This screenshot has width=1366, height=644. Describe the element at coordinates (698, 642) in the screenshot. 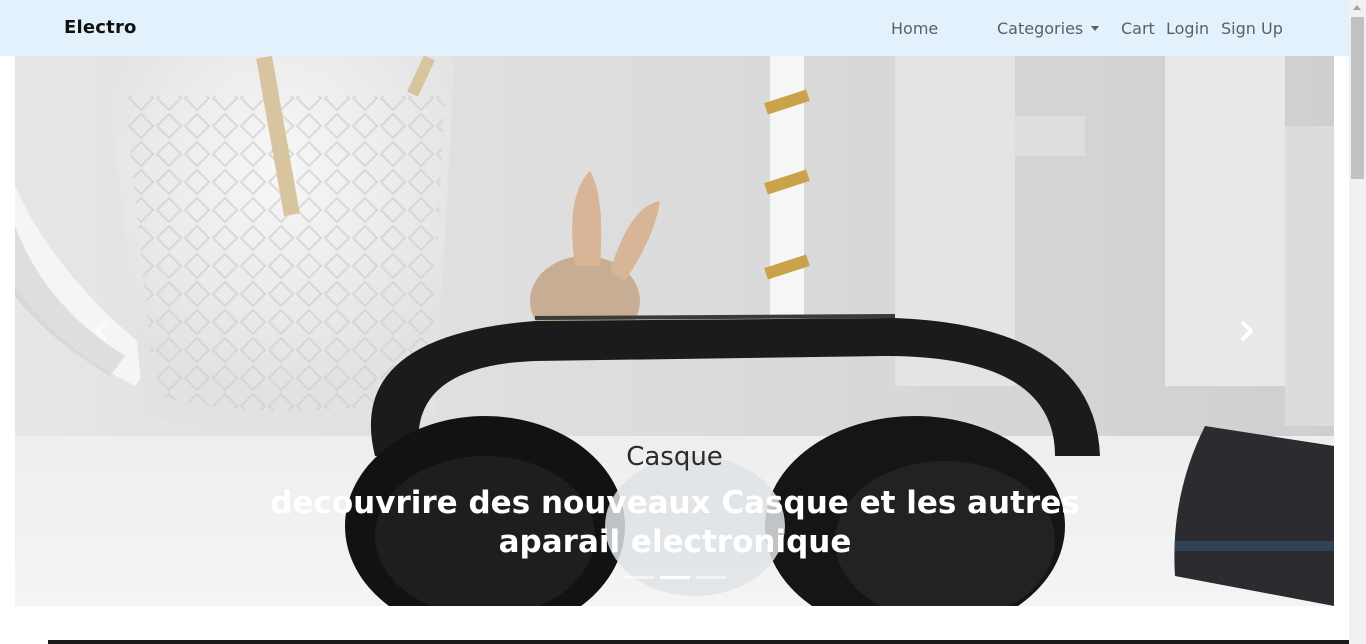

I see `section-divider` at that location.